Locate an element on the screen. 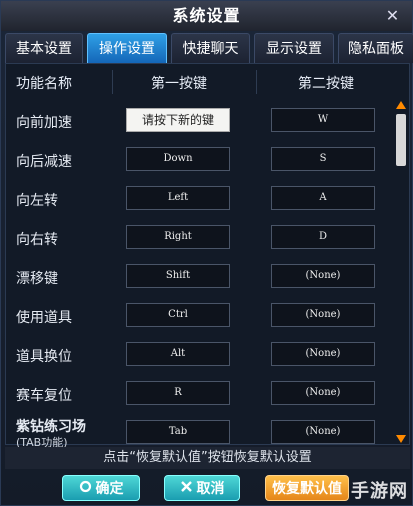  keybinding-row: 漂移键 Shift (None) is located at coordinates (202, 277).